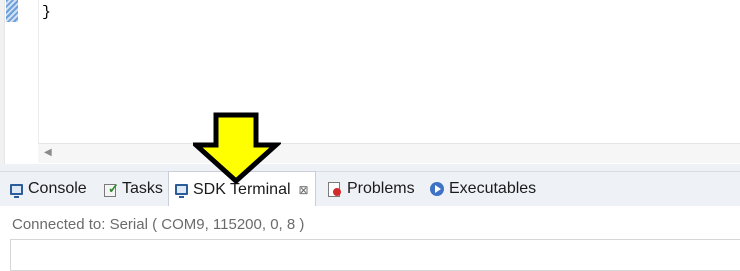 The height and width of the screenshot is (271, 740). Describe the element at coordinates (437, 189) in the screenshot. I see `executables-icon` at that location.